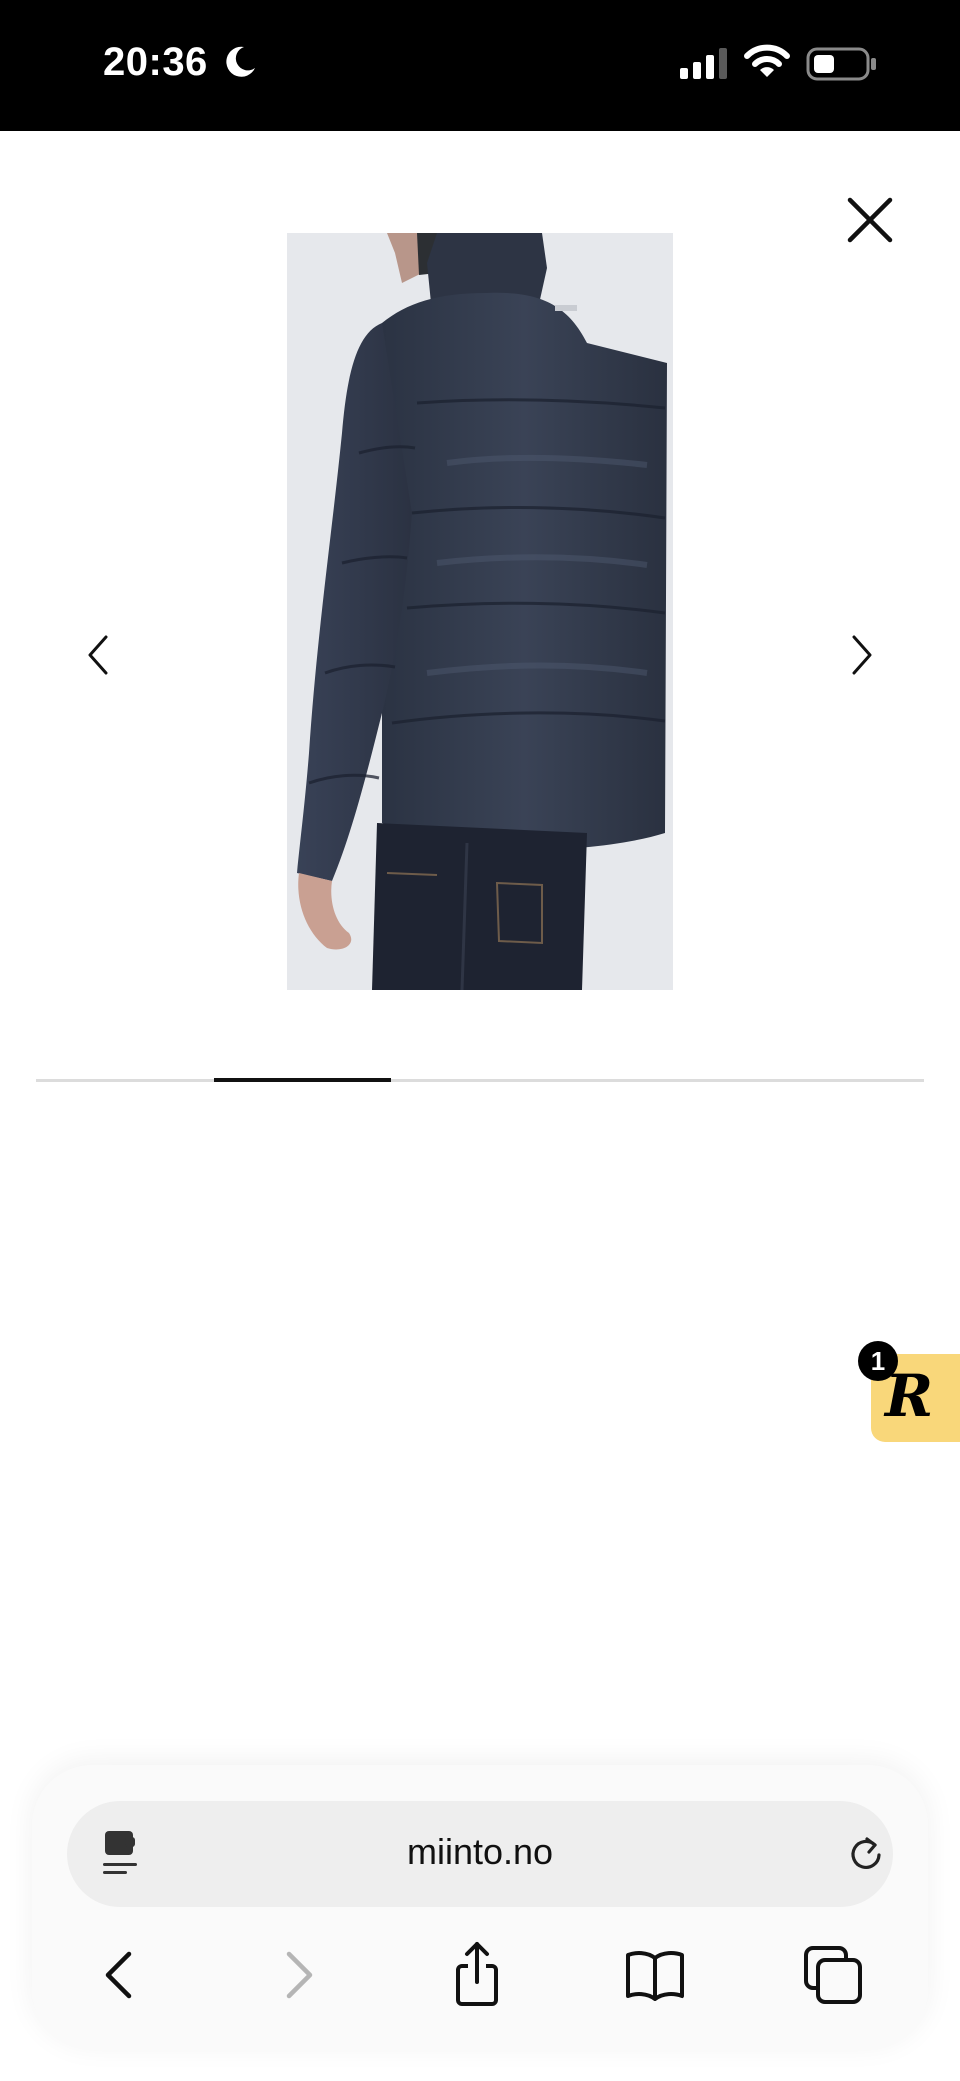  Describe the element at coordinates (302, 1080) in the screenshot. I see `image-progress-fill` at that location.